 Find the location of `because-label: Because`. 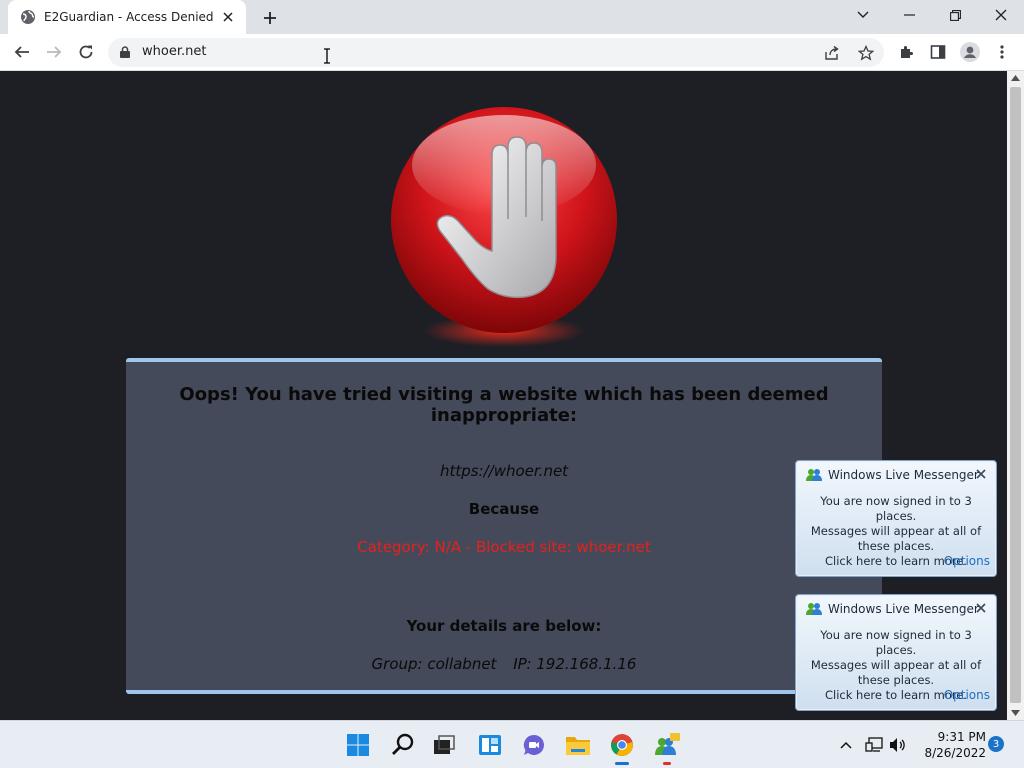

because-label: Because is located at coordinates (504, 509).